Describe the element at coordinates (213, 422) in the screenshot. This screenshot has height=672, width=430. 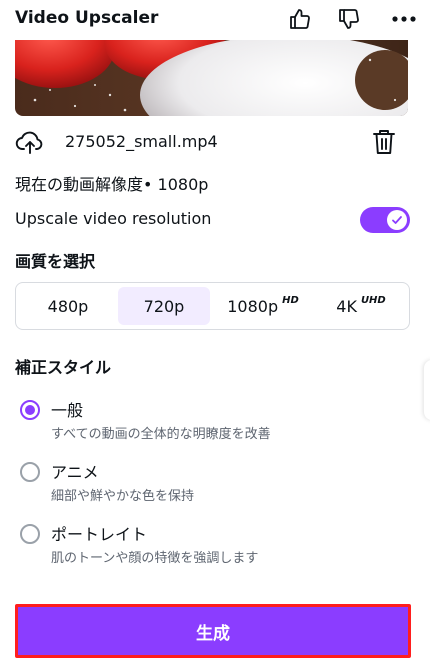
I see `style-option-general: 一般 すべての動画の全体的な明瞭度を改善` at that location.